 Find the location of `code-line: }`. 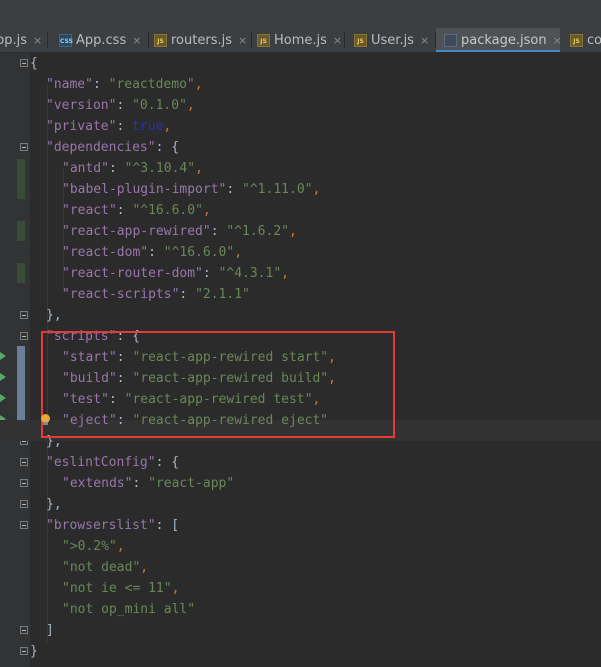

code-line: } is located at coordinates (34, 651).